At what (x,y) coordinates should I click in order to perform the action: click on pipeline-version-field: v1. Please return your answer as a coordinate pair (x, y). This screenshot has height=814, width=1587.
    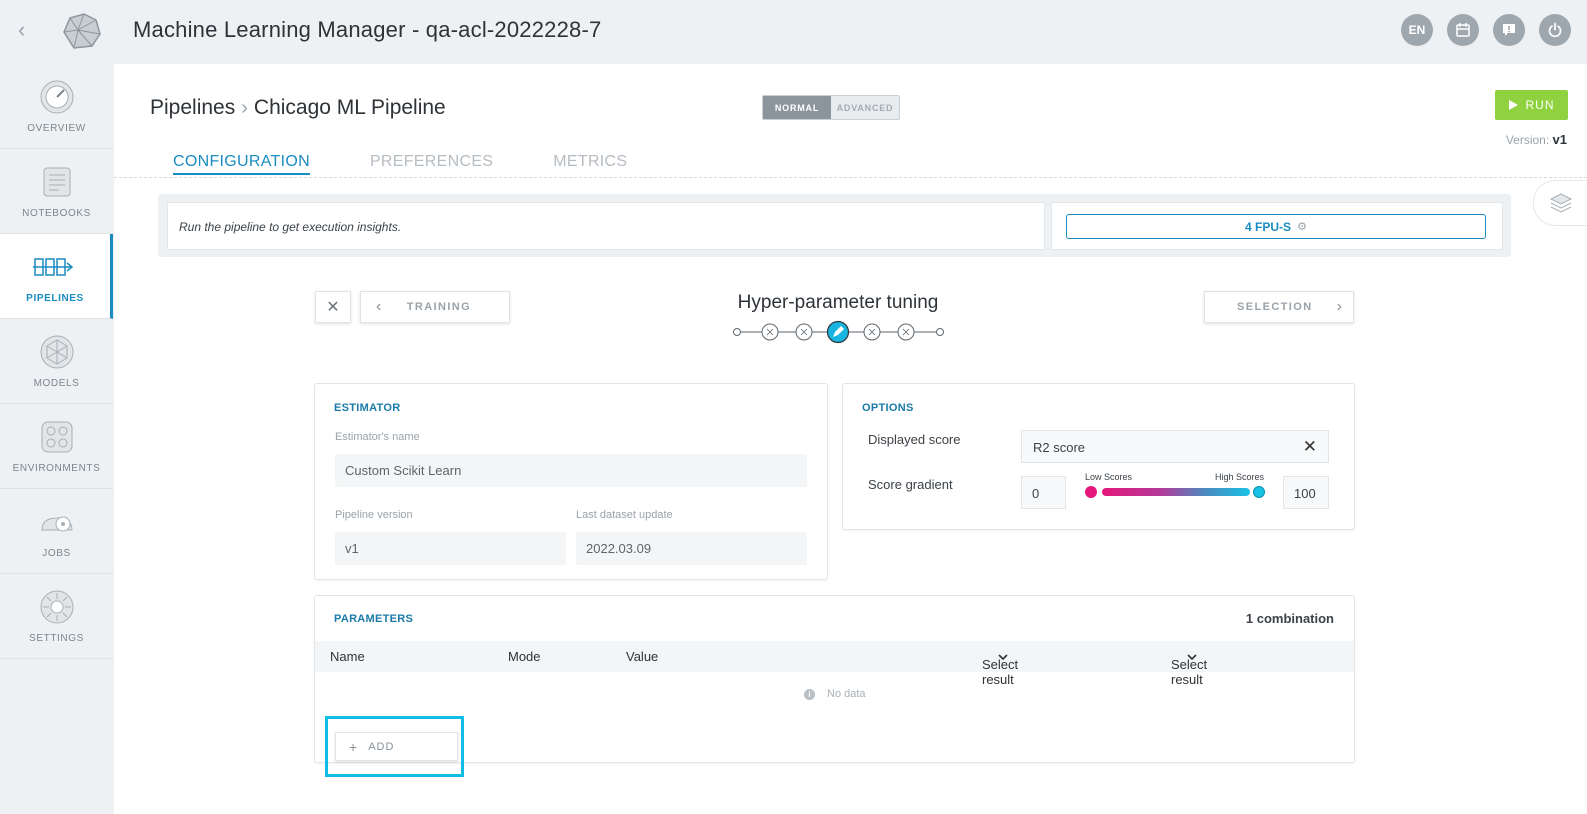
    Looking at the image, I should click on (450, 548).